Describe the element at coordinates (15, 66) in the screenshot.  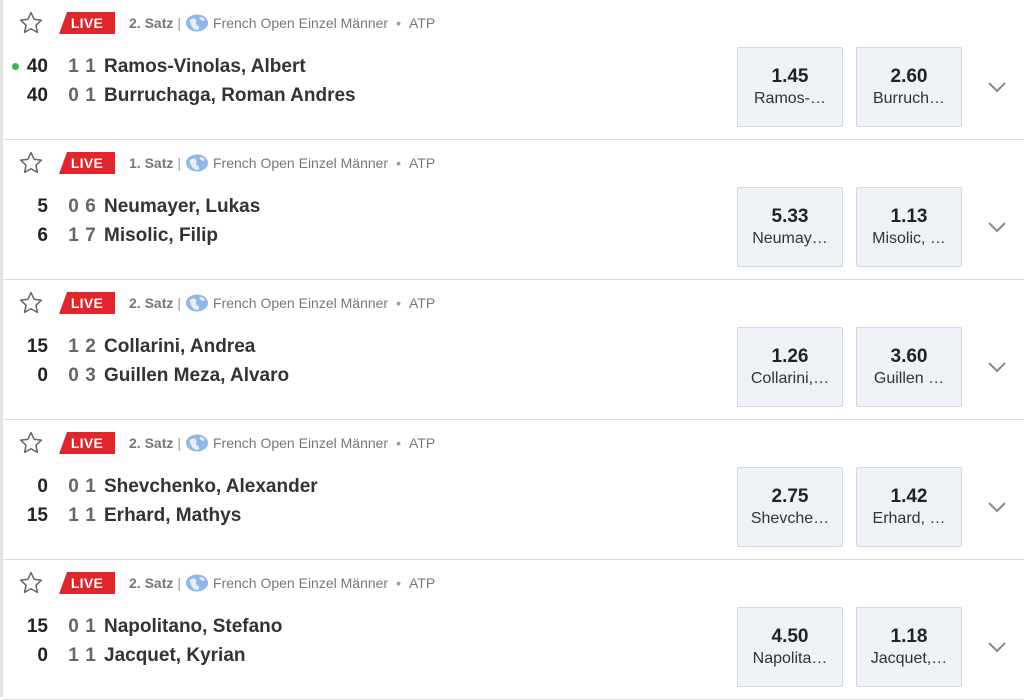
I see `serve-indicator` at that location.